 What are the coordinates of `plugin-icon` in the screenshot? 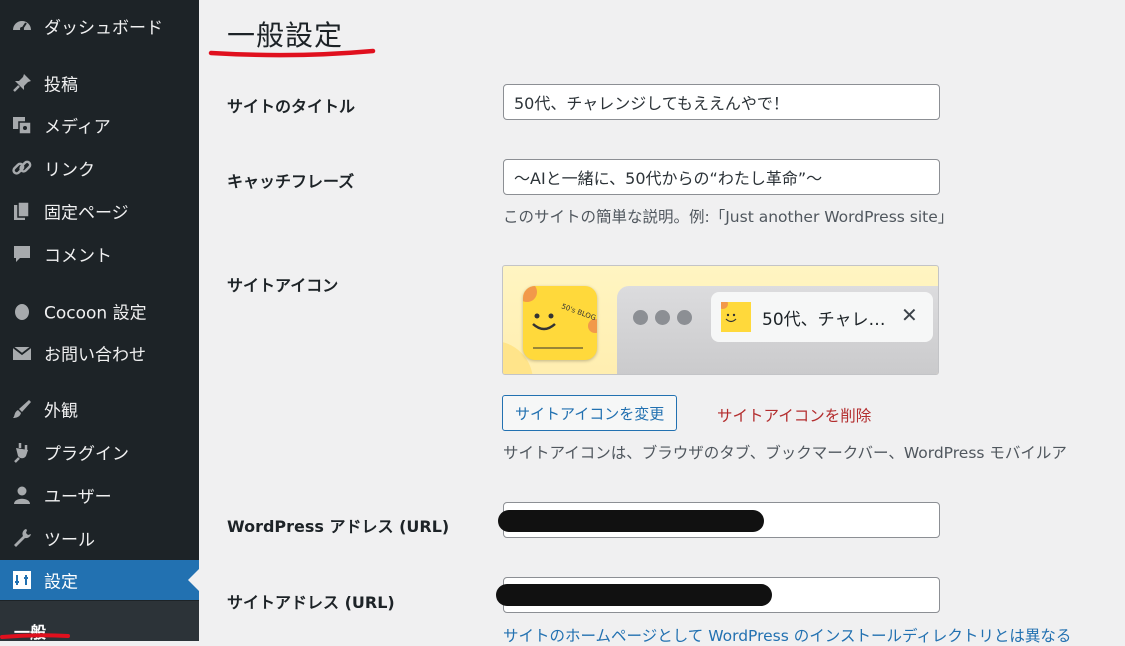 It's located at (22, 452).